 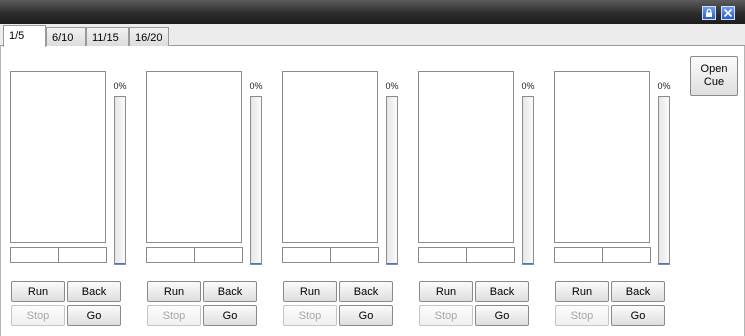 I want to click on tab-16-20: 16/20, so click(x=149, y=36).